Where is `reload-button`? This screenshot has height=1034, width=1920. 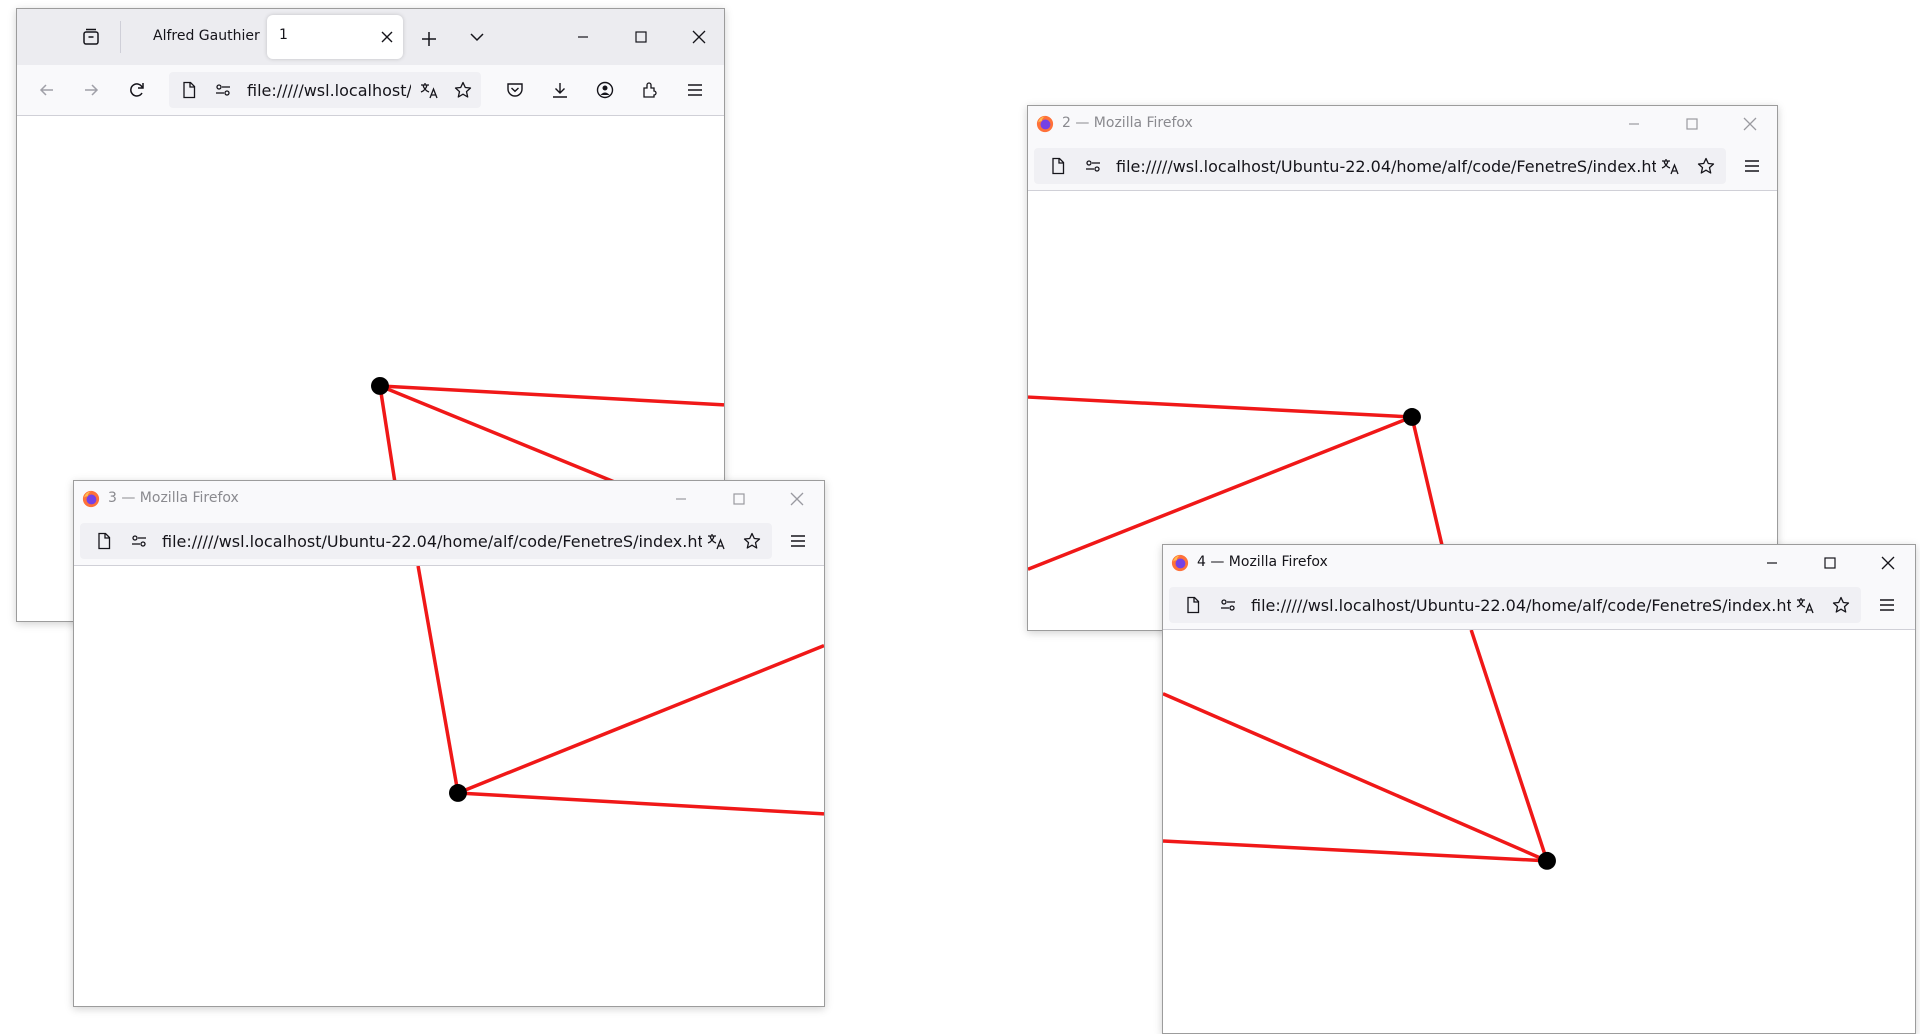
reload-button is located at coordinates (137, 90).